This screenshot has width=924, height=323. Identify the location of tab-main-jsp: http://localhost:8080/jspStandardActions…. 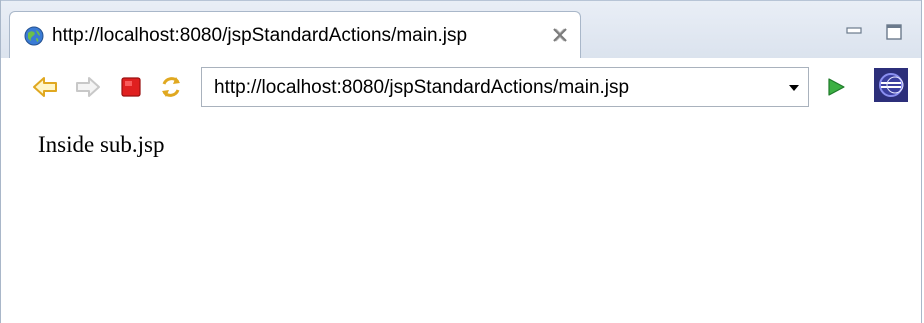
(295, 35).